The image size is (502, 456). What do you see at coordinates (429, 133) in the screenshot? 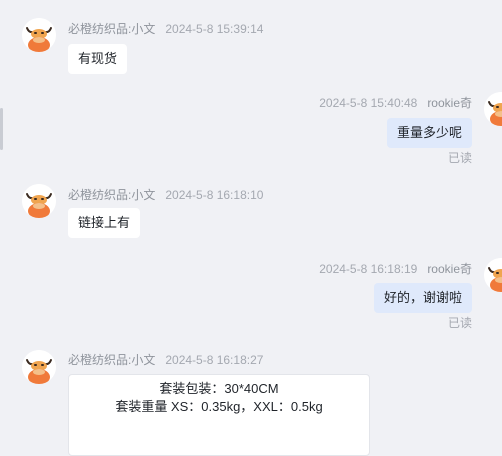
I see `message-bubble: 重量多少呢` at bounding box center [429, 133].